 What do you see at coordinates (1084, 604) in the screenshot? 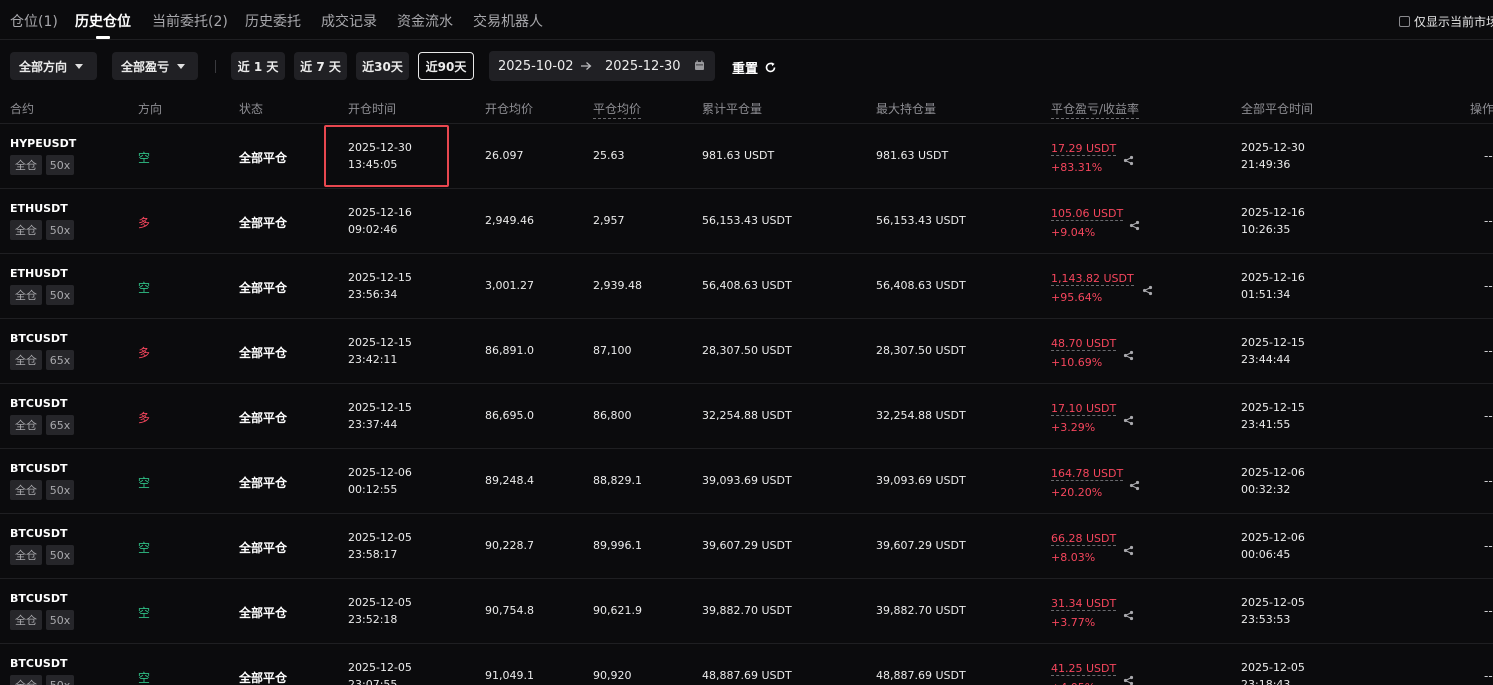
I see `pnl-amount: 31.34 USDT` at bounding box center [1084, 604].